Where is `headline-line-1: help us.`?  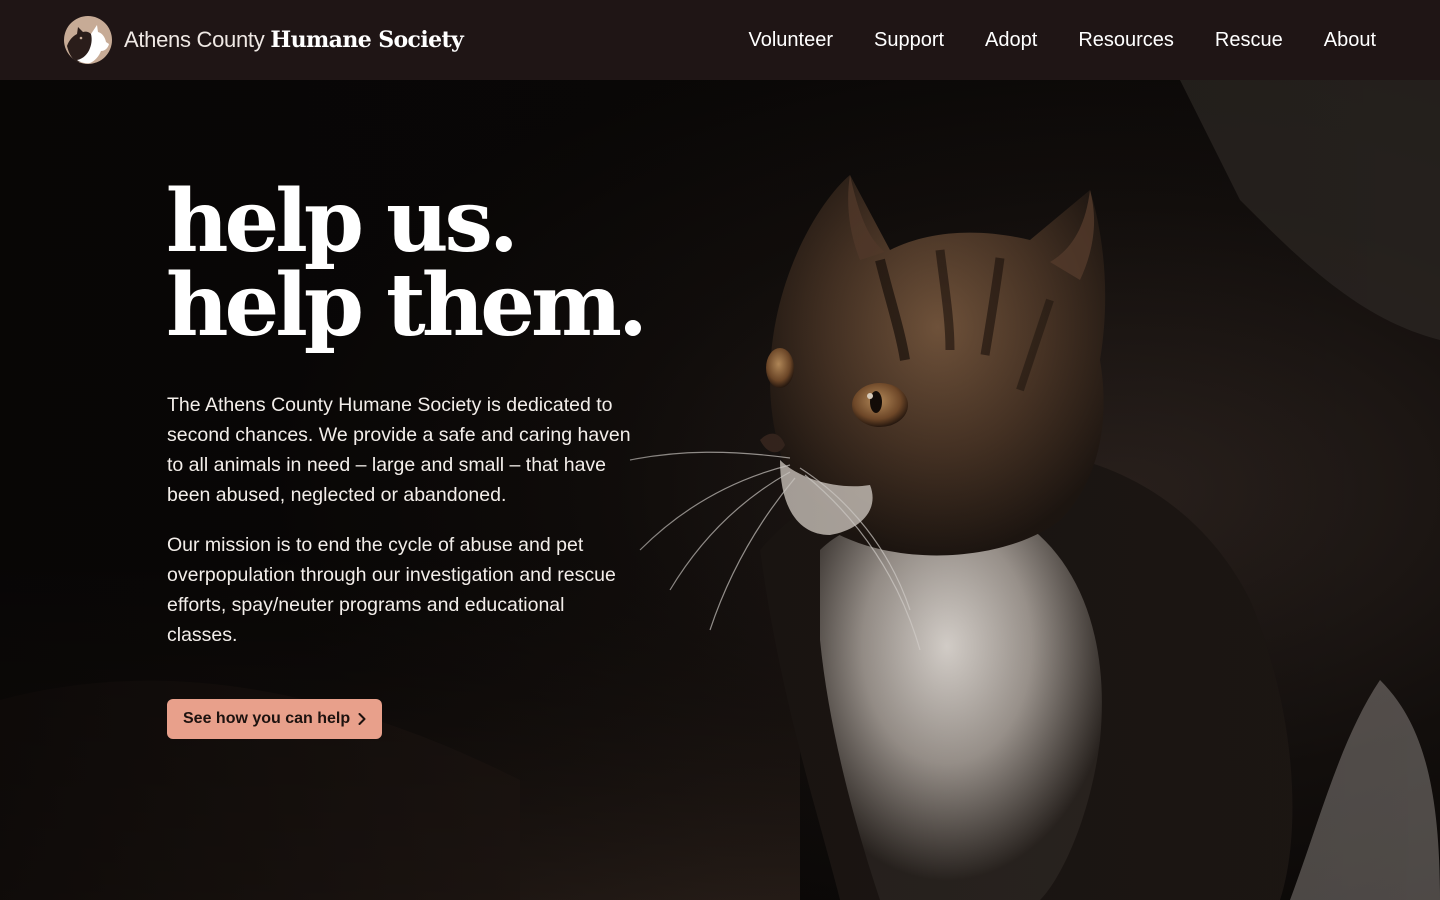
headline-line-1: help us. is located at coordinates (342, 221).